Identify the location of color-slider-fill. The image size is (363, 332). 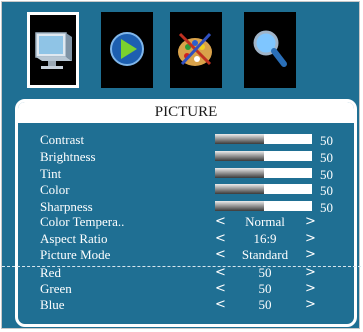
(239, 189).